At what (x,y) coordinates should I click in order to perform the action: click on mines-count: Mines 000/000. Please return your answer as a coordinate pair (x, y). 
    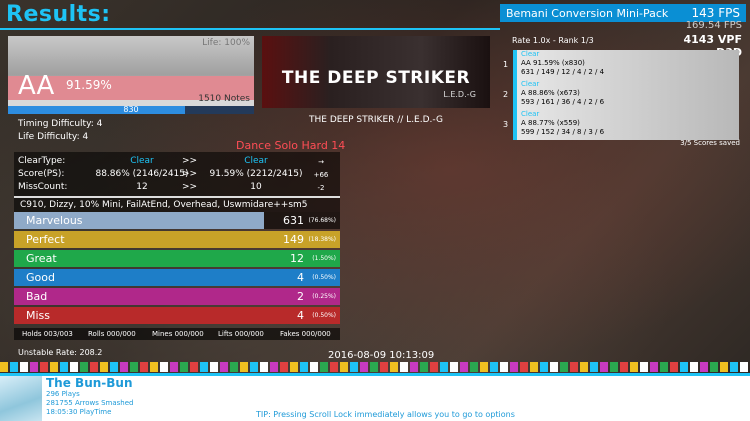
    Looking at the image, I should click on (178, 334).